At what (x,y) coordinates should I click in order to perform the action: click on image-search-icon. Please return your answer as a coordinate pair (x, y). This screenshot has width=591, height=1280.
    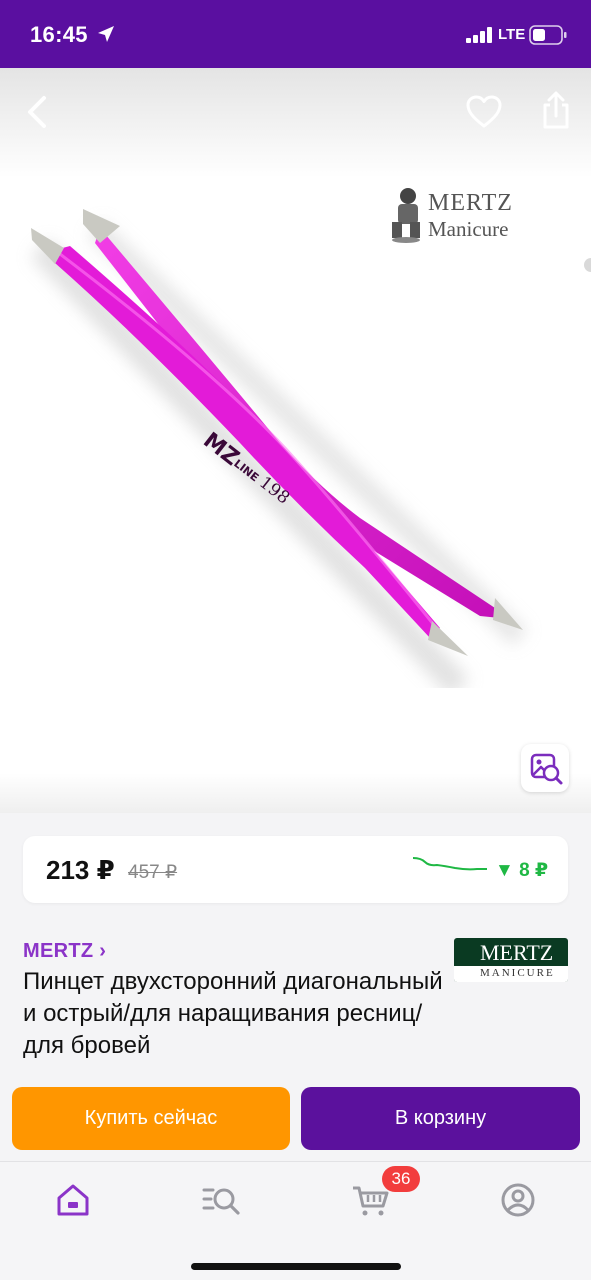
    Looking at the image, I should click on (546, 769).